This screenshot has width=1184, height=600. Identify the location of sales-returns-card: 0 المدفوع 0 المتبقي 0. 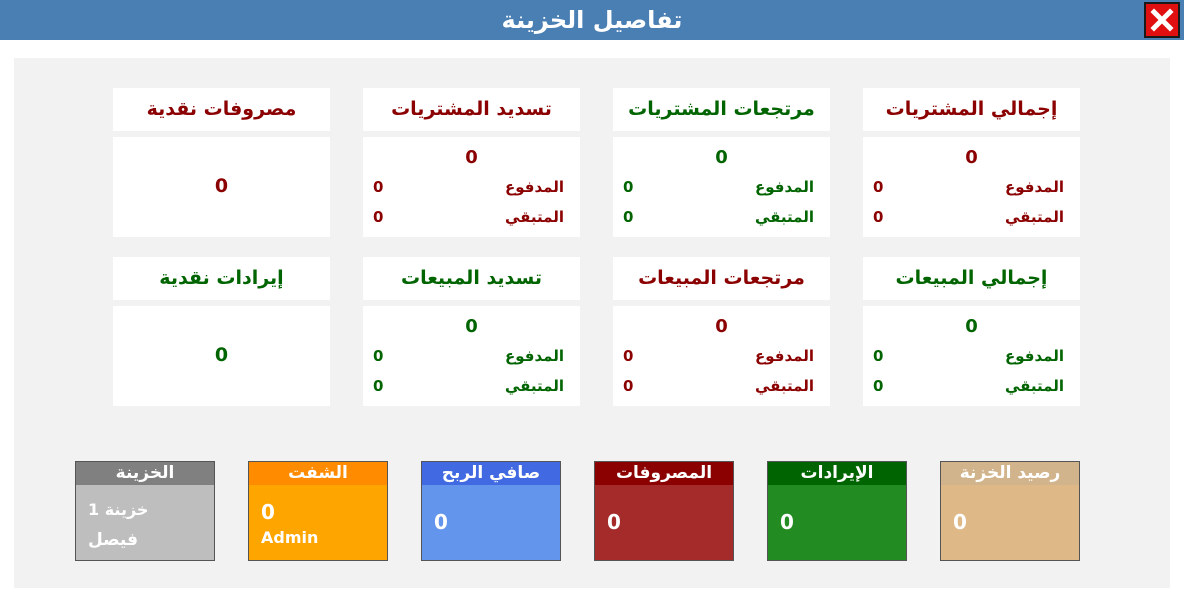
(721, 356).